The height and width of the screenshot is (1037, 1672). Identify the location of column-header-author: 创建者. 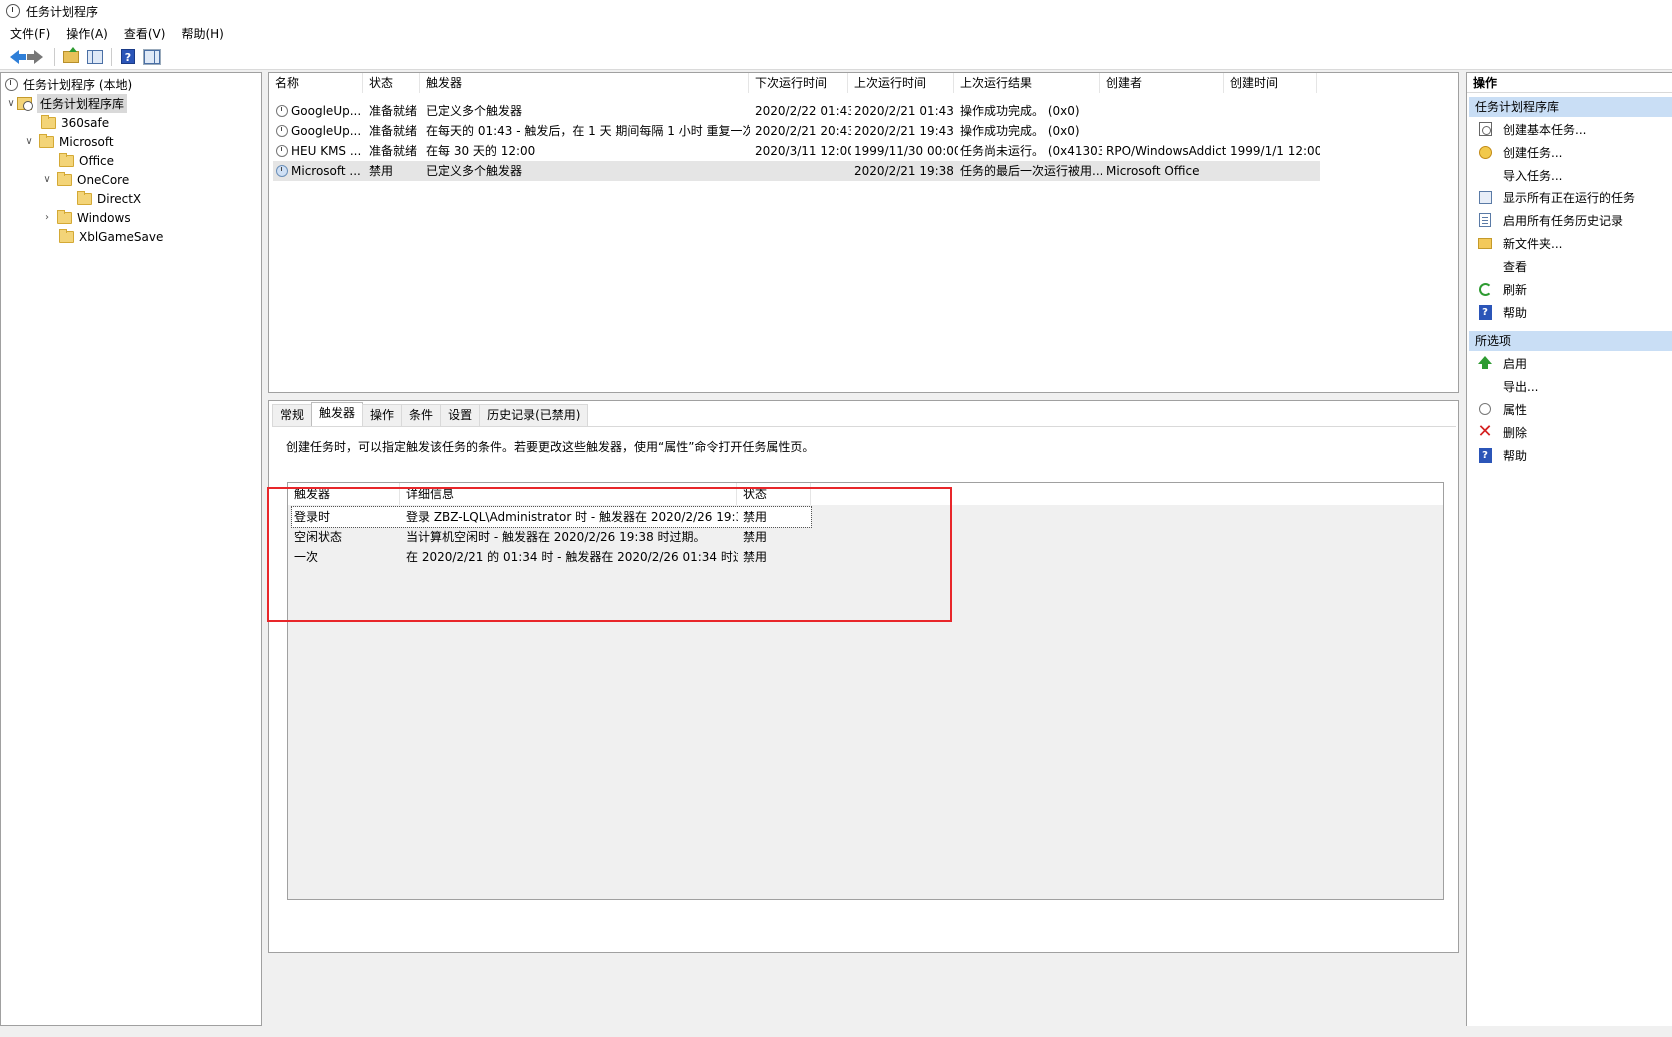
(1162, 83).